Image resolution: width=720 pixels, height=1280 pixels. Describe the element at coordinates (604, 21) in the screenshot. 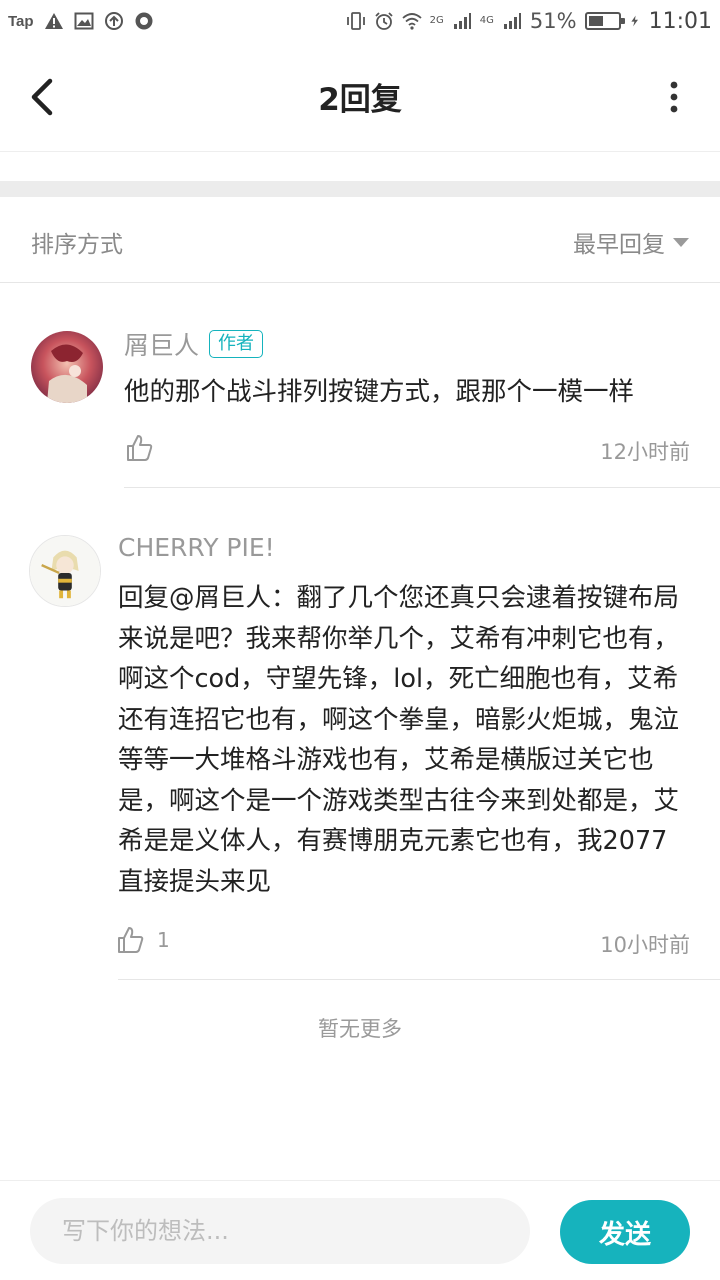

I see `battery-icon` at that location.